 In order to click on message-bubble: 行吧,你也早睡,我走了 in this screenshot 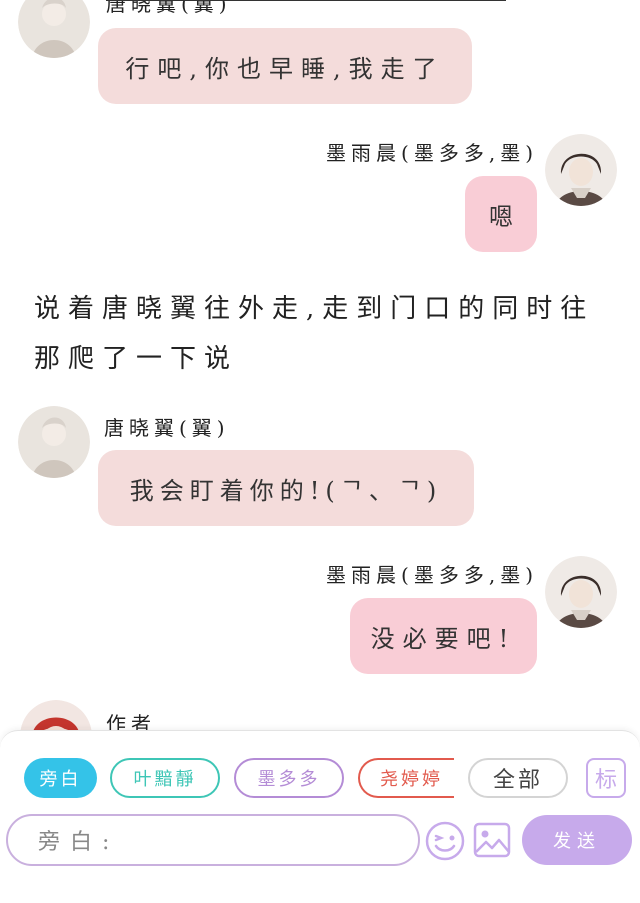, I will do `click(285, 66)`.